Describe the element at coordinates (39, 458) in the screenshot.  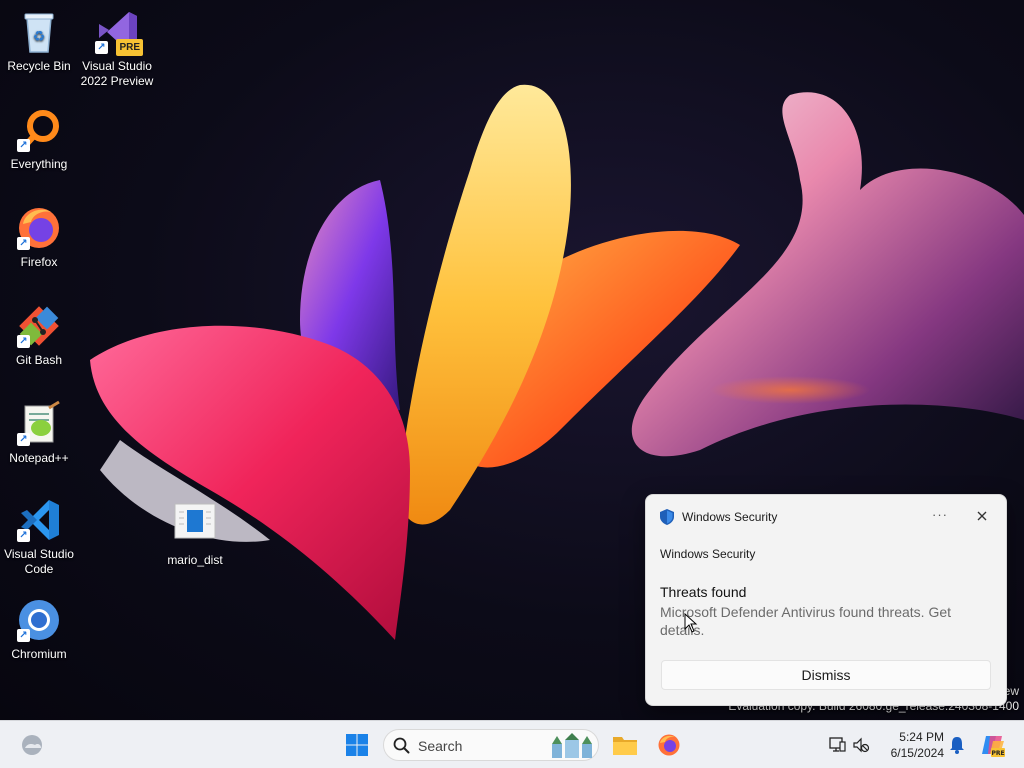
I see `desktop-icon-label: Notepad++` at that location.